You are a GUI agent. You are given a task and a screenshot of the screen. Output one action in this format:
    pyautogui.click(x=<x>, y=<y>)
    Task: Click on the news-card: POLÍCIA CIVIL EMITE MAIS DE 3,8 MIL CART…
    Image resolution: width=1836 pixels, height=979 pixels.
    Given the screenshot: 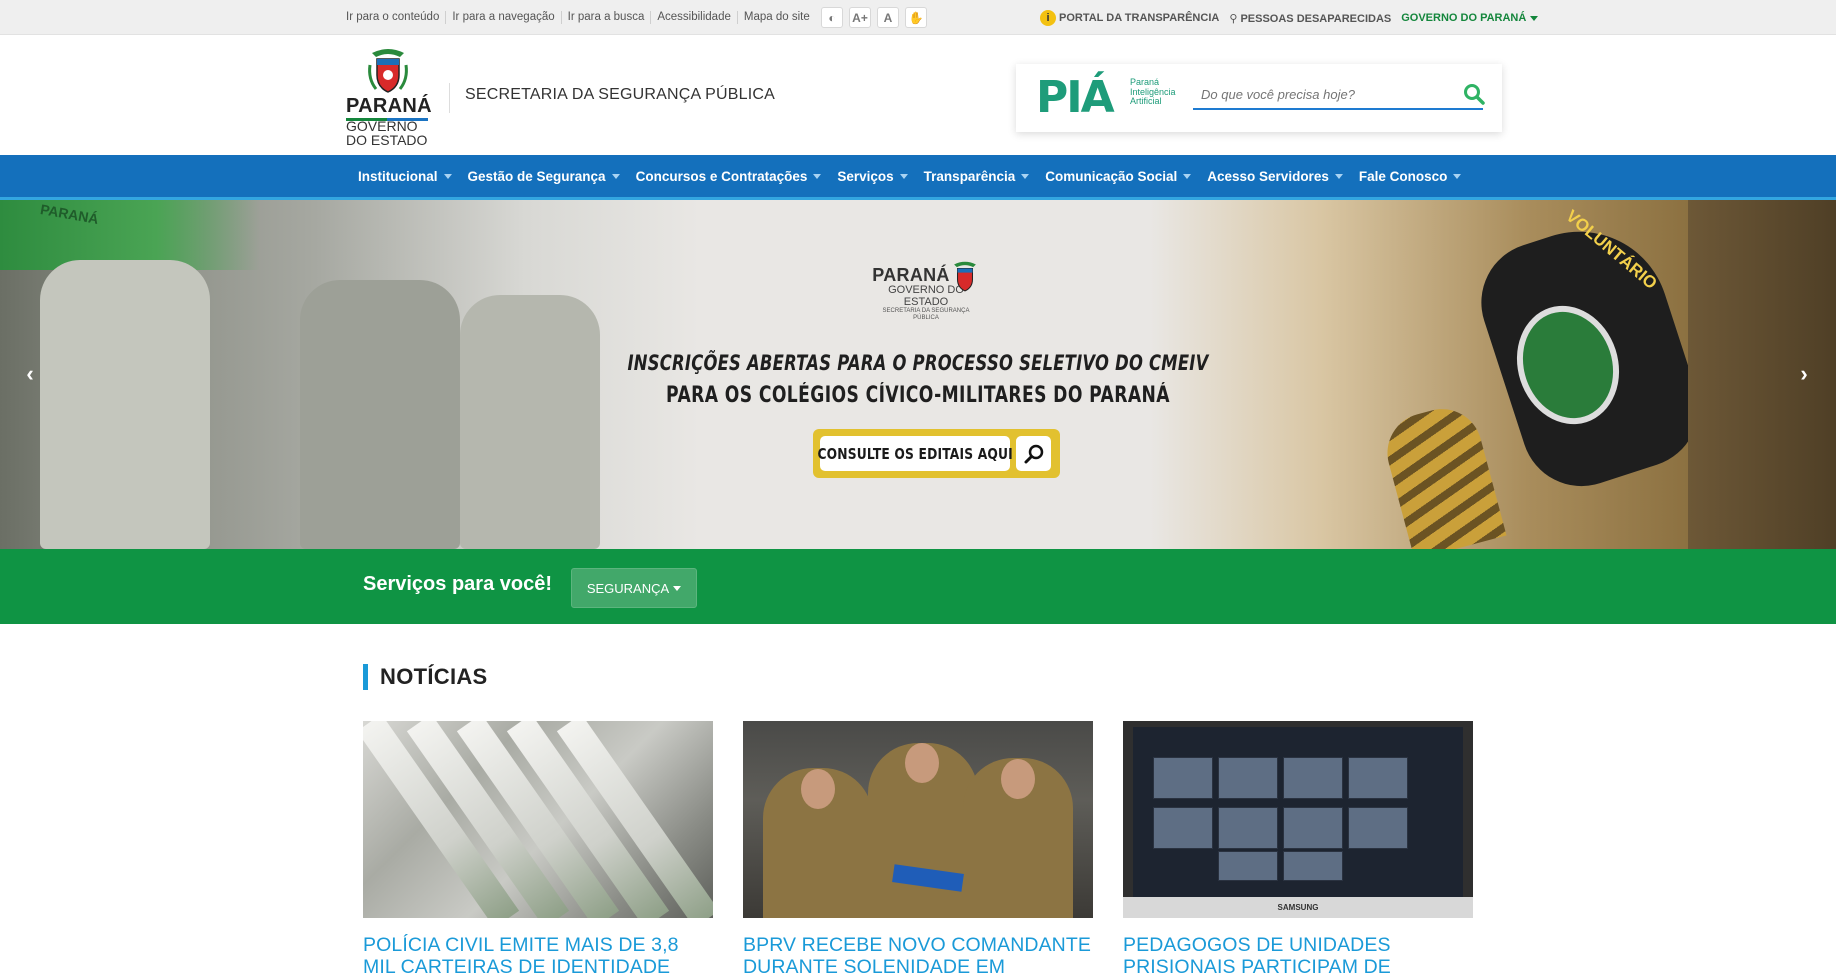 What is the action you would take?
    pyautogui.click(x=538, y=850)
    